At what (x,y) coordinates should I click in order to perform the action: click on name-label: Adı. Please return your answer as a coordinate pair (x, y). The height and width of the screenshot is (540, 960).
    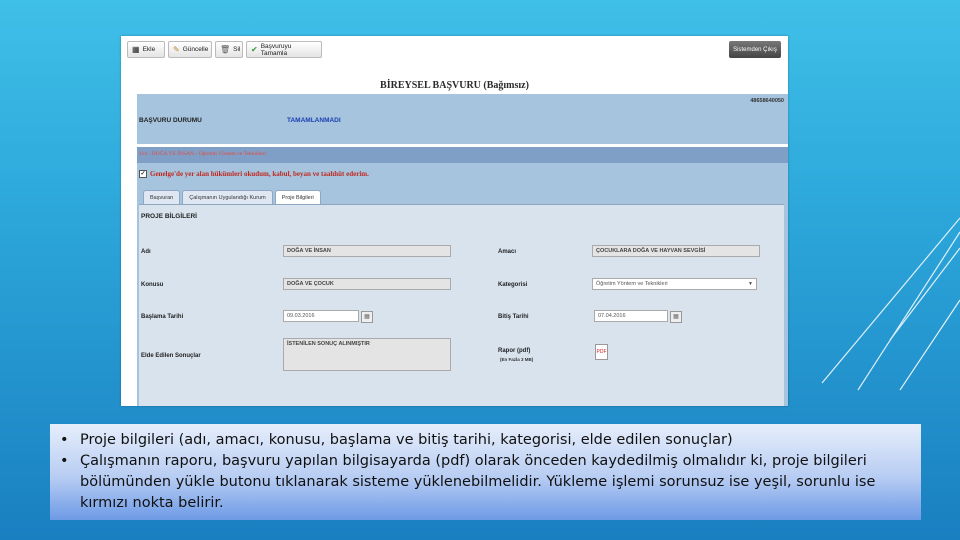
    Looking at the image, I should click on (146, 252).